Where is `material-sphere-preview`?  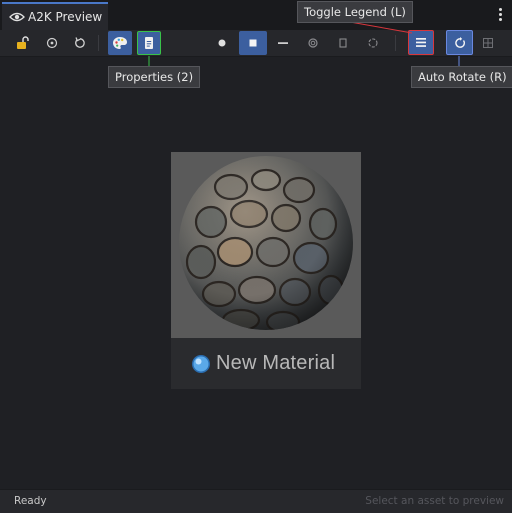
material-sphere-preview is located at coordinates (266, 245).